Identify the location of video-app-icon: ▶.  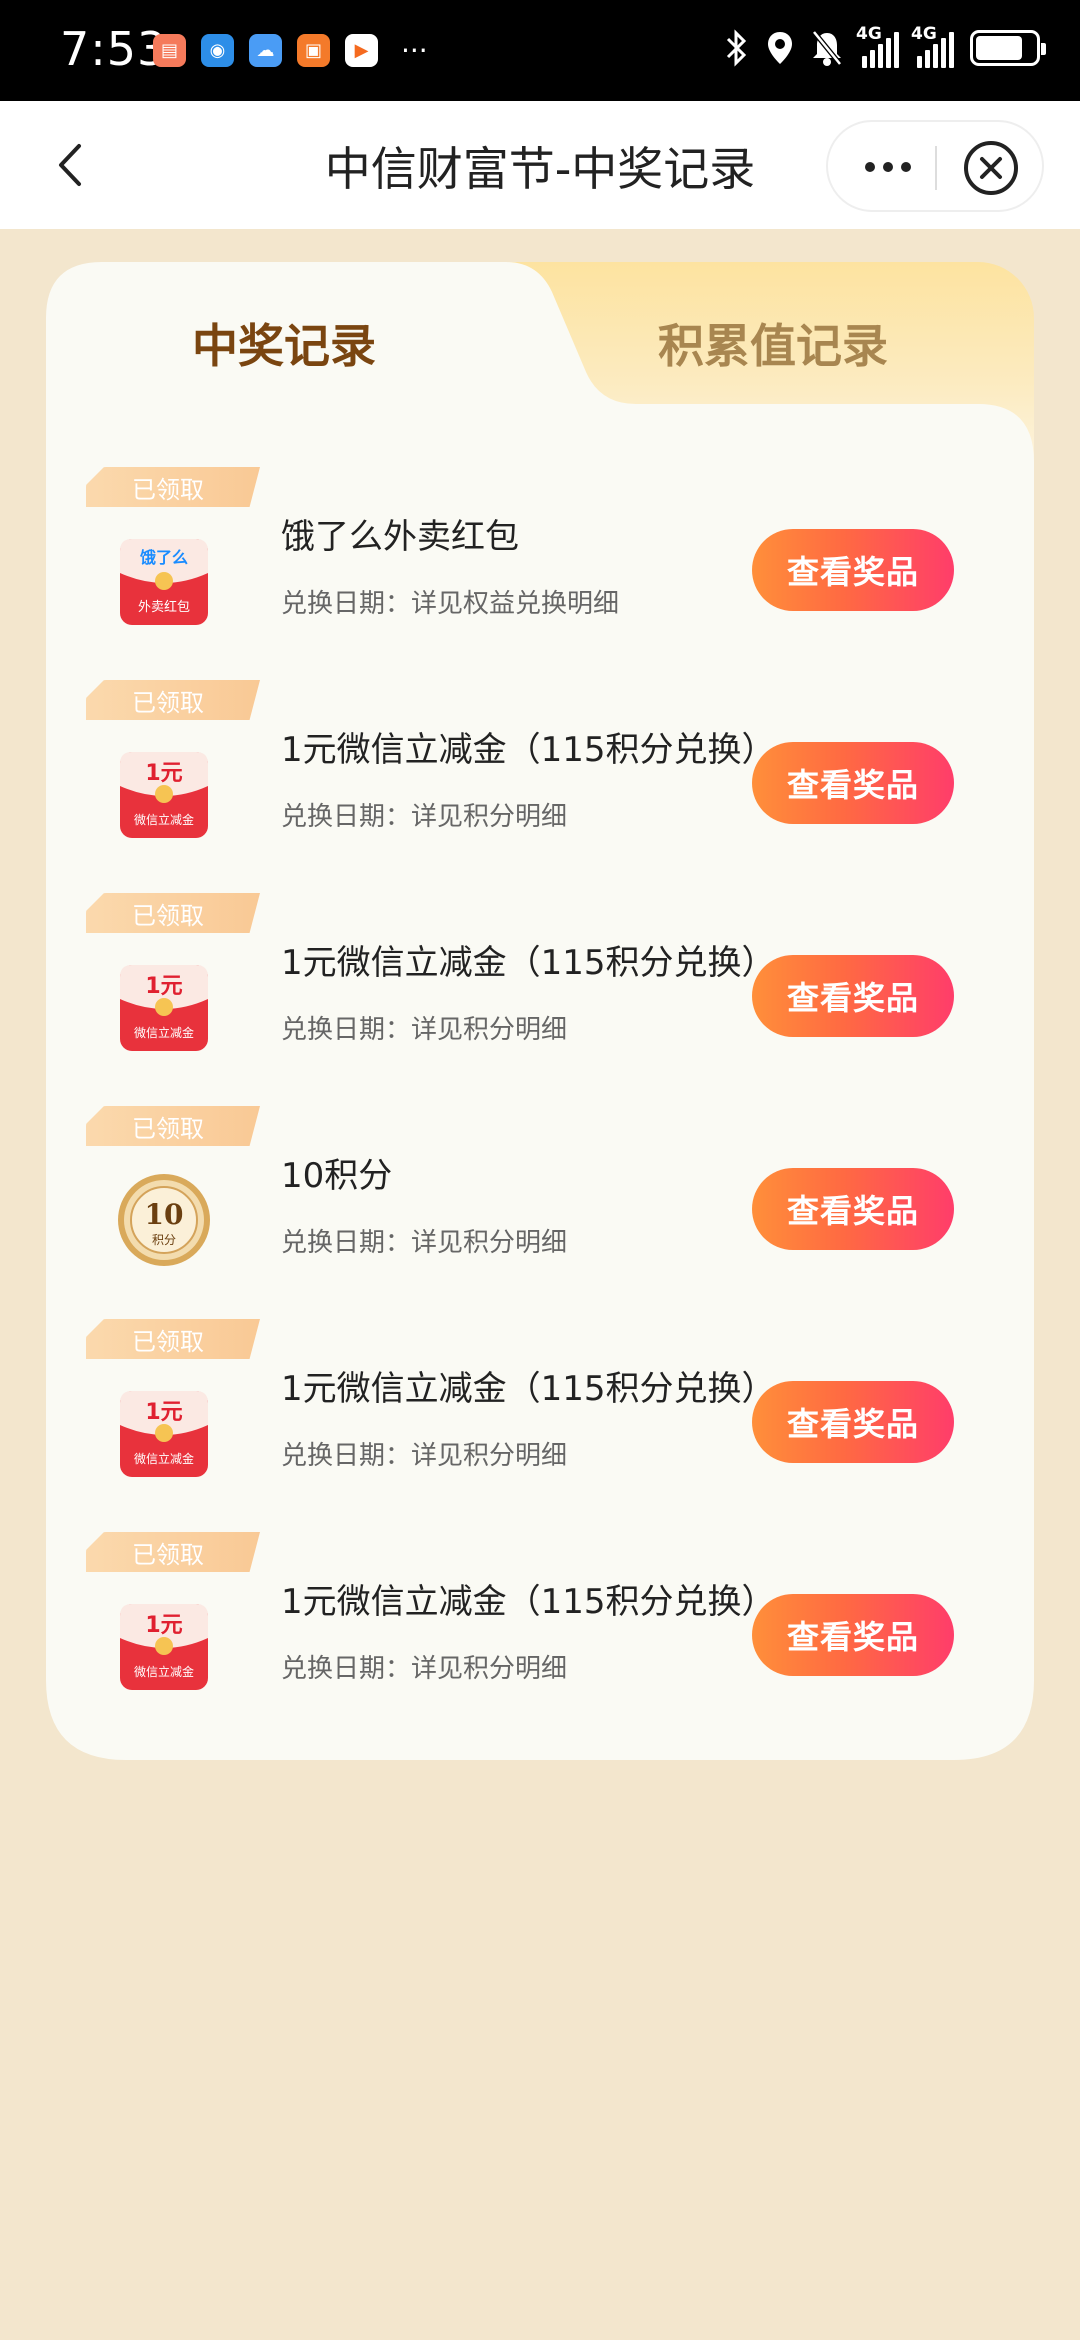
(361, 50).